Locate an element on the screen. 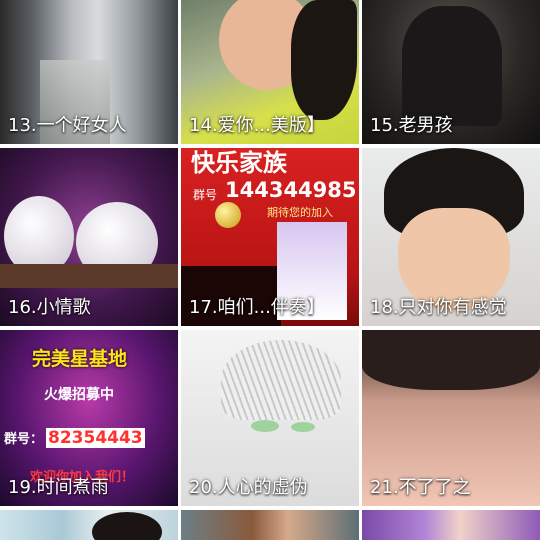 This screenshot has width=540, height=540. poster-group-prefix: 群号： is located at coordinates (24, 439).